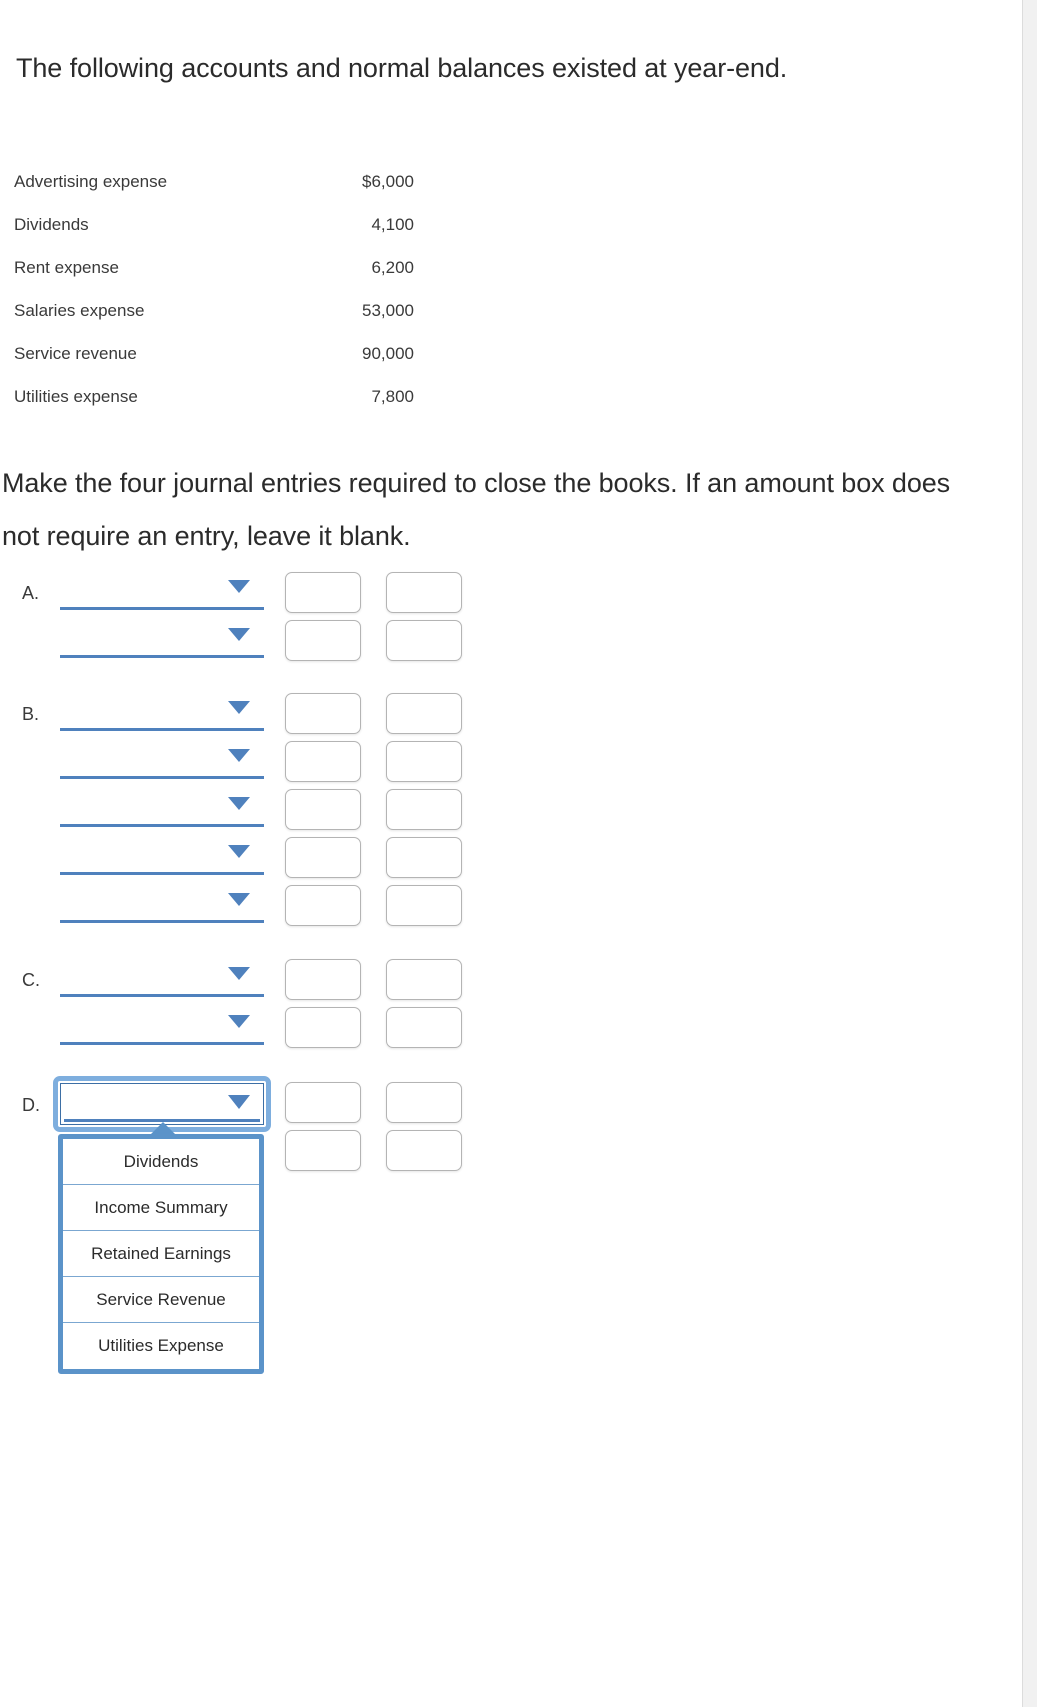  Describe the element at coordinates (163, 1130) in the screenshot. I see `caret-up-icon` at that location.